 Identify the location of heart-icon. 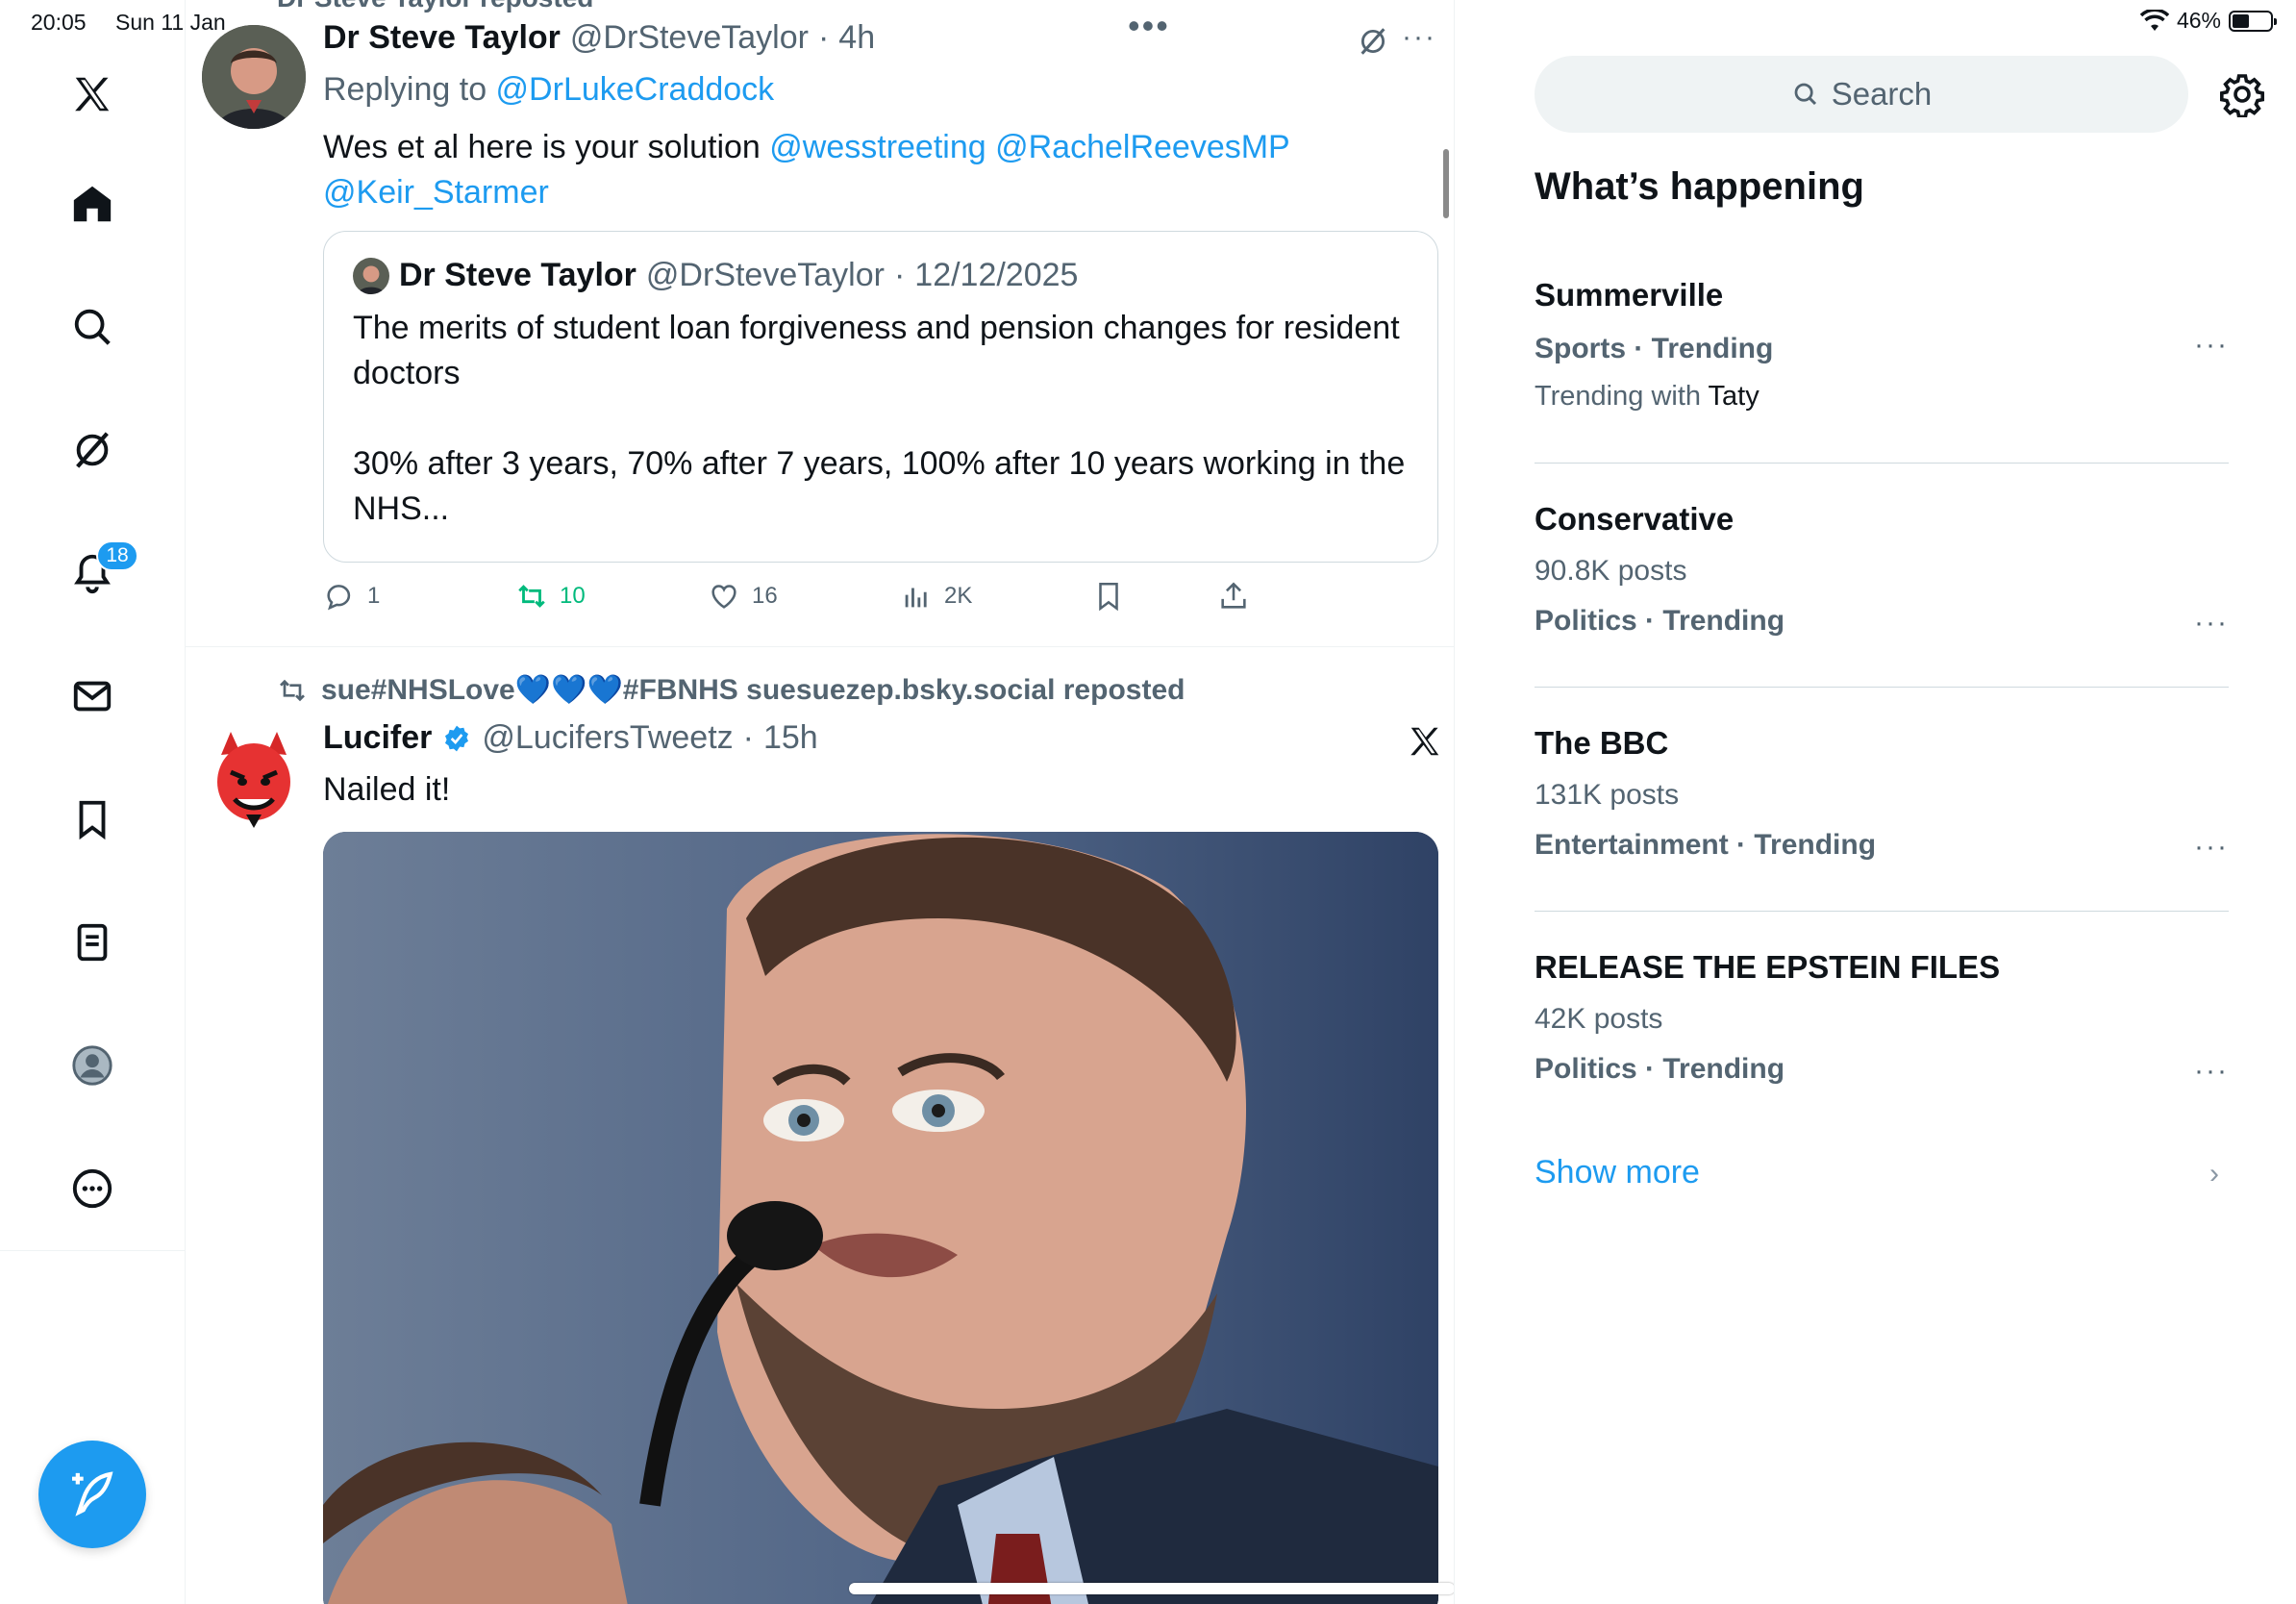
(723, 597).